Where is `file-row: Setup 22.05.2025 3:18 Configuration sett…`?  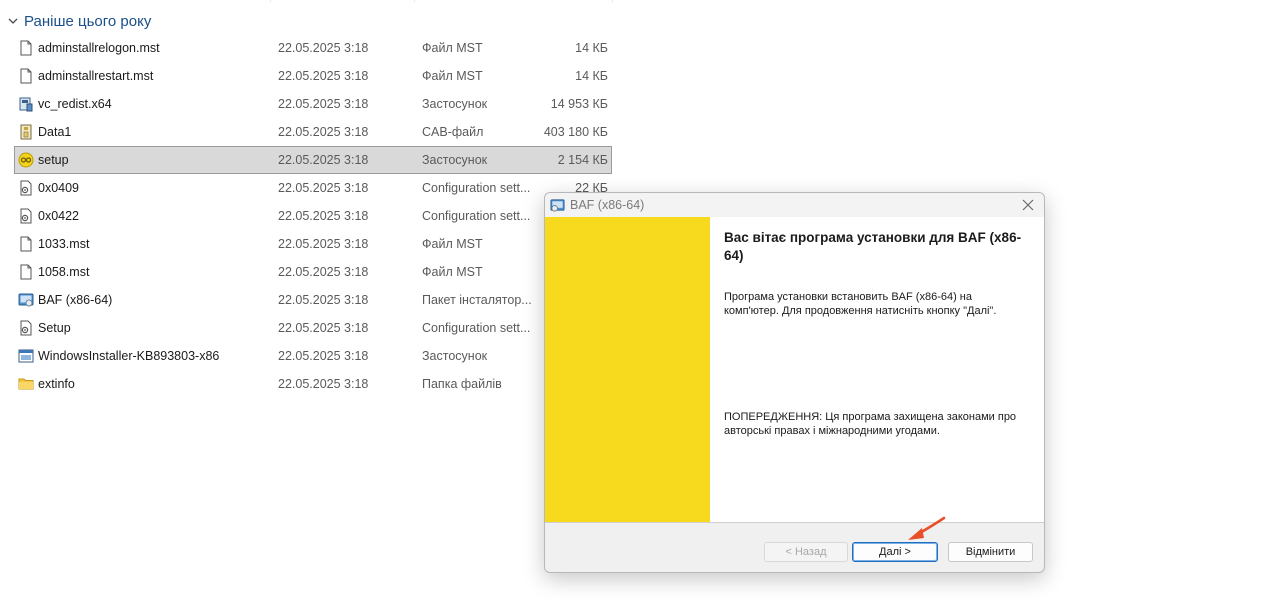
file-row: Setup 22.05.2025 3:18 Configuration sett… is located at coordinates (313, 328).